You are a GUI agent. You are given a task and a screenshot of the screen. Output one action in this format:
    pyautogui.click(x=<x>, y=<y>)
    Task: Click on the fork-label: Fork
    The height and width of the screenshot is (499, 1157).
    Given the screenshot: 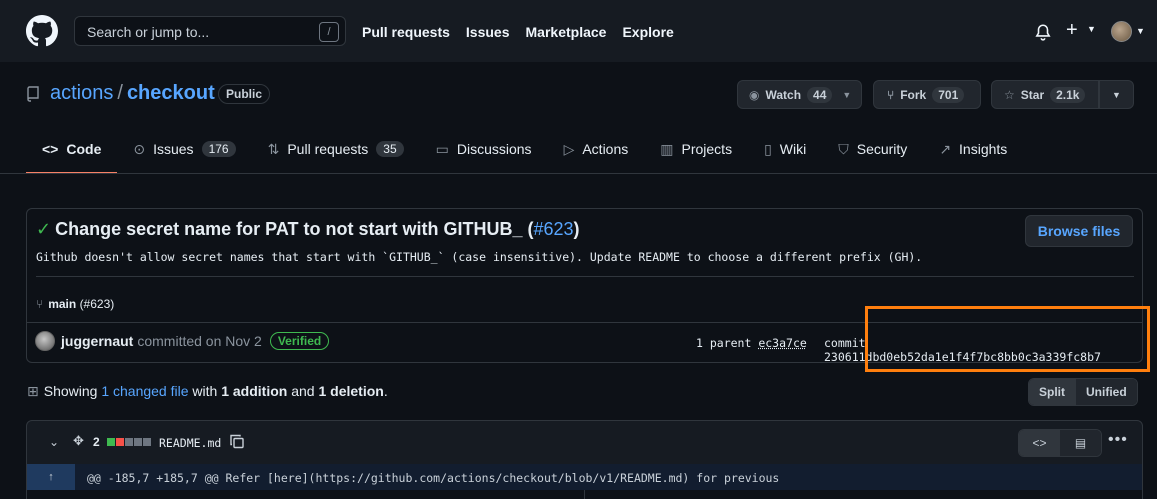 What is the action you would take?
    pyautogui.click(x=913, y=94)
    